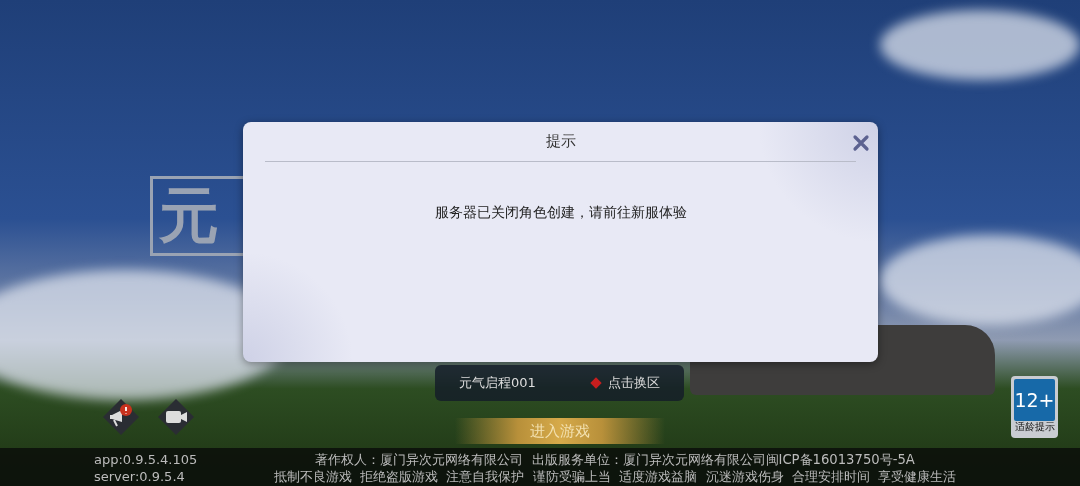 The width and height of the screenshot is (1080, 486). What do you see at coordinates (146, 459) in the screenshot?
I see `version-text: app:0.9.5.4.105` at bounding box center [146, 459].